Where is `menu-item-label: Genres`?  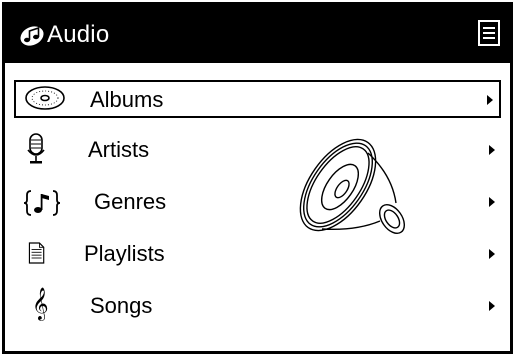 menu-item-label: Genres is located at coordinates (130, 201).